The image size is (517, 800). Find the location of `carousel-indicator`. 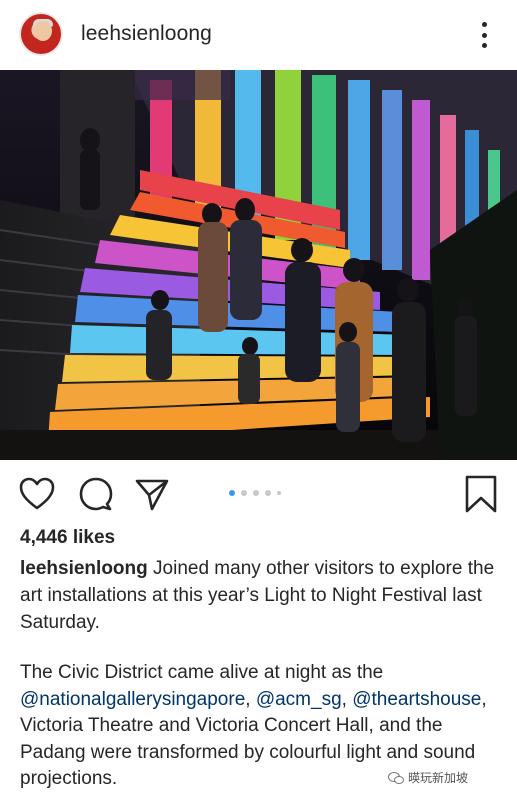

carousel-indicator is located at coordinates (255, 493).